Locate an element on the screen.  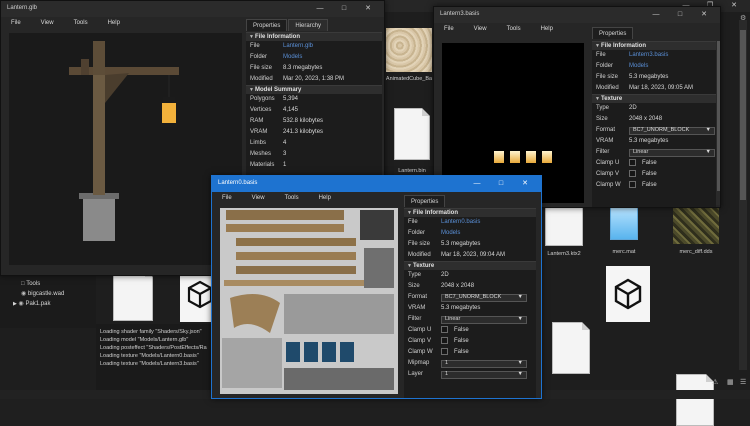
select-value: BC7_UNORM_BLOCK is located at coordinates (661, 130).